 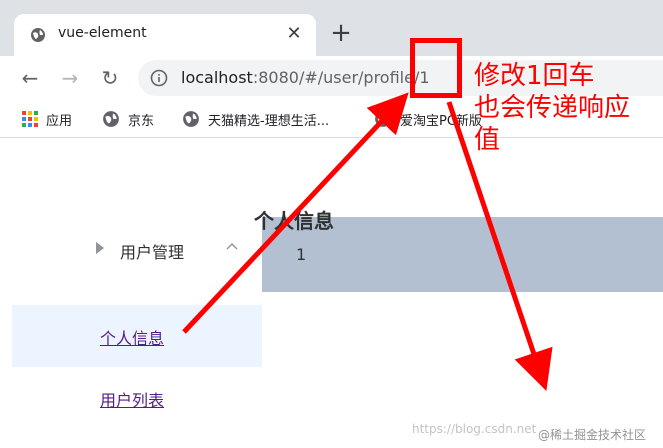 I want to click on submenu-user-management: 用户管理, so click(x=137, y=249).